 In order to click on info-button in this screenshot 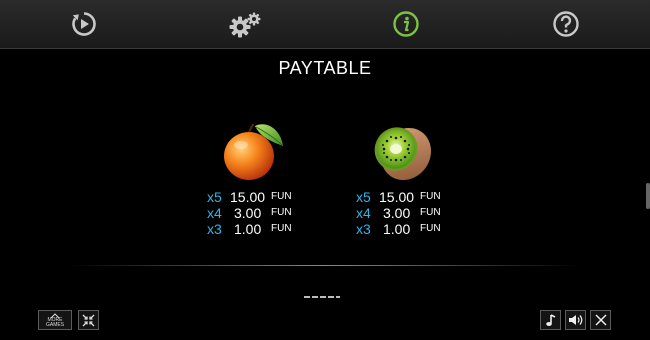, I will do `click(406, 24)`.